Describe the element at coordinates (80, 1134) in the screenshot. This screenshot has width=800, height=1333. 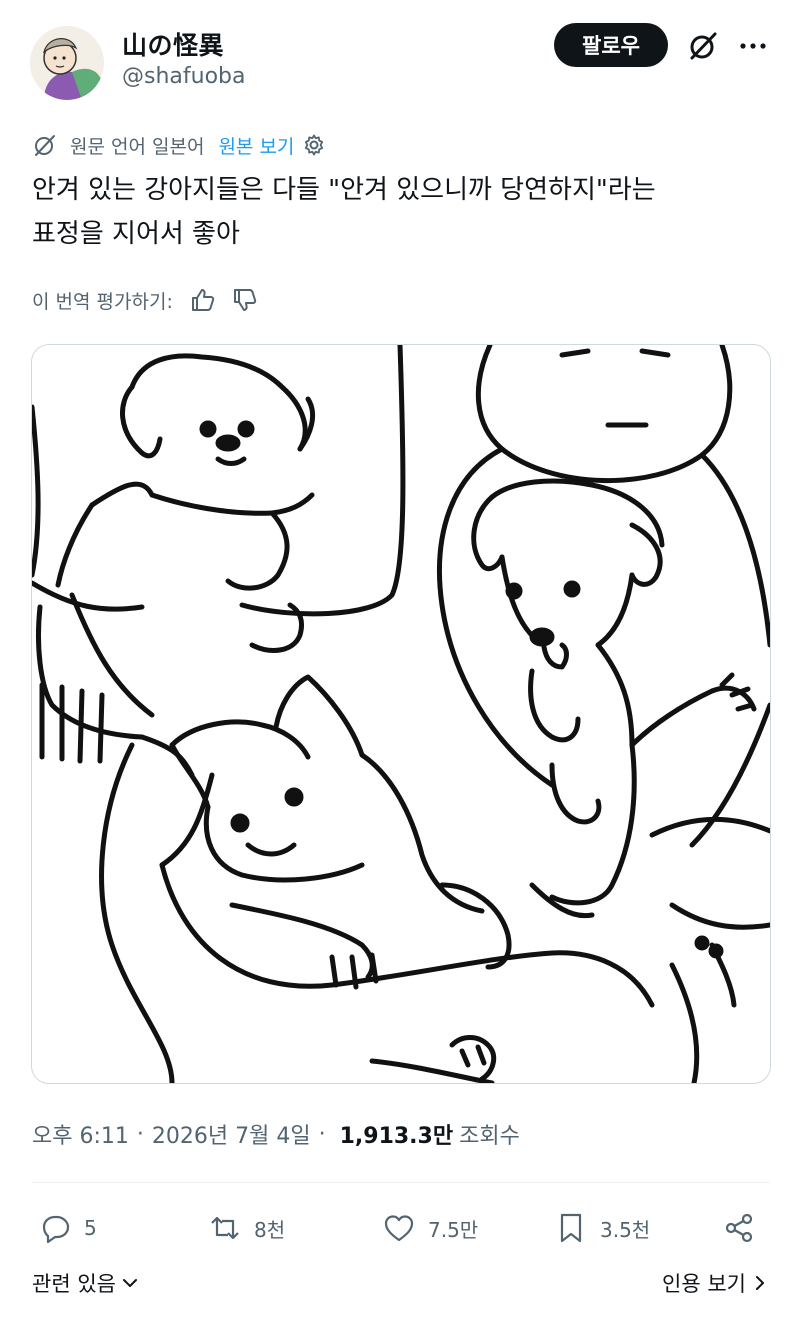
I see `tweet-time: 오후 6:11` at that location.